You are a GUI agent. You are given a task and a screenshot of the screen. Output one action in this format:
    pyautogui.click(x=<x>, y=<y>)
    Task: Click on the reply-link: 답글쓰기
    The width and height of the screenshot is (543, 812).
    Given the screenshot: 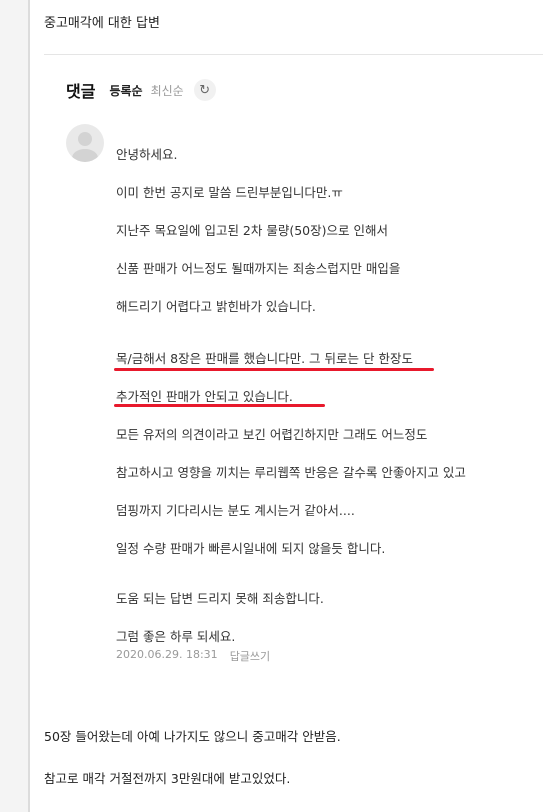 What is the action you would take?
    pyautogui.click(x=250, y=656)
    